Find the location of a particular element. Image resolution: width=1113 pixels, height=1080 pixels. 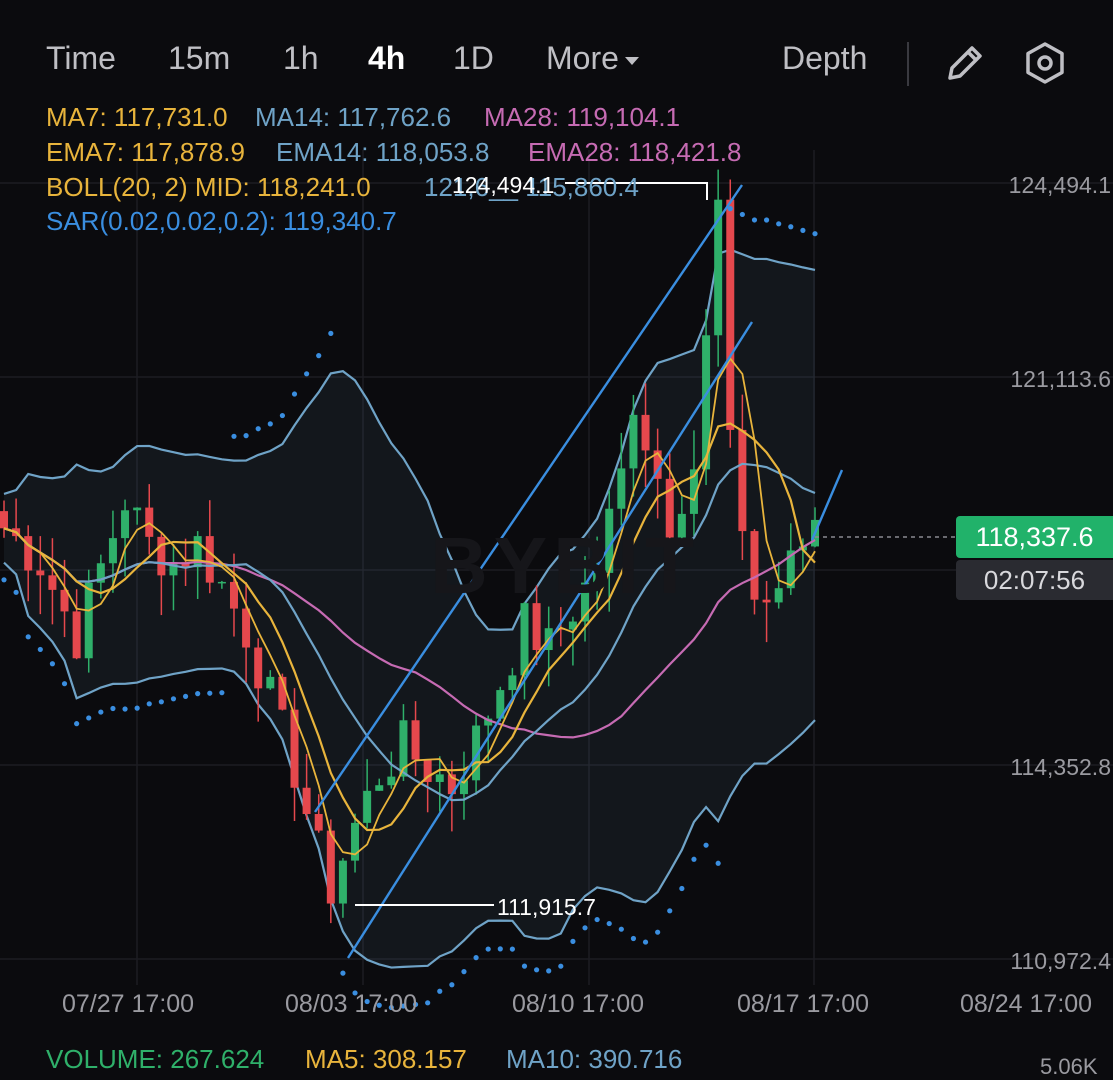

watermark: BYBIT is located at coordinates (565, 565).